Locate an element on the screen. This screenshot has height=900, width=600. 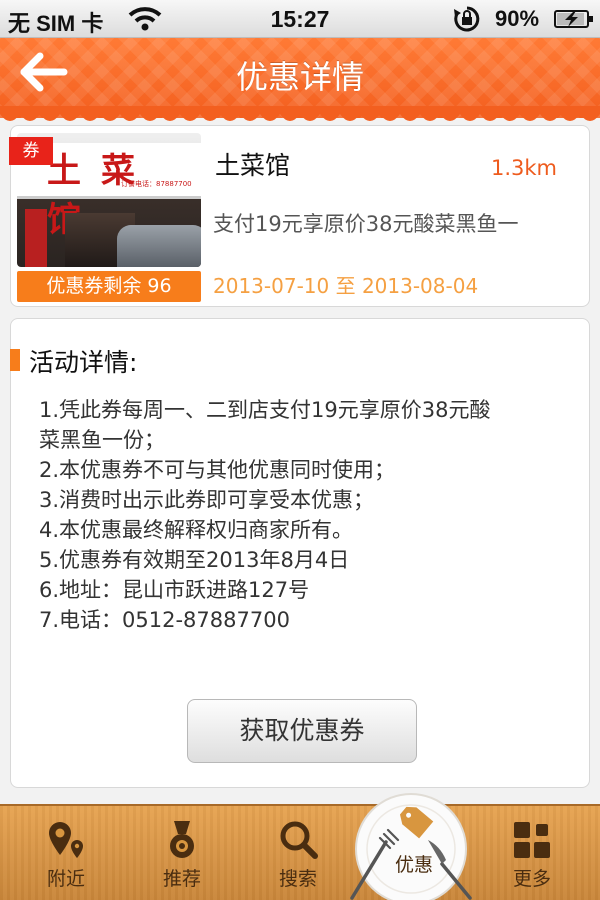
coupon-tag: 券 is located at coordinates (31, 151).